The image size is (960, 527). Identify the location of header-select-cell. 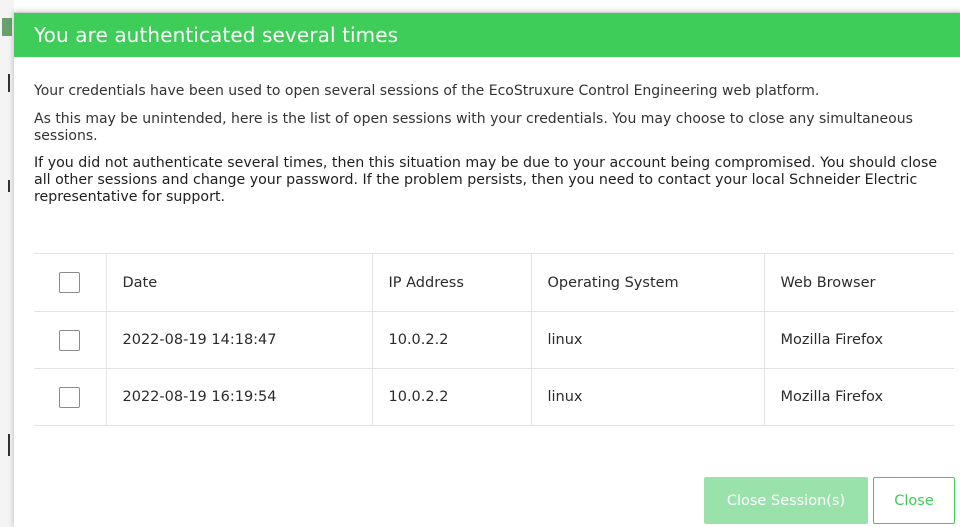
(70, 282).